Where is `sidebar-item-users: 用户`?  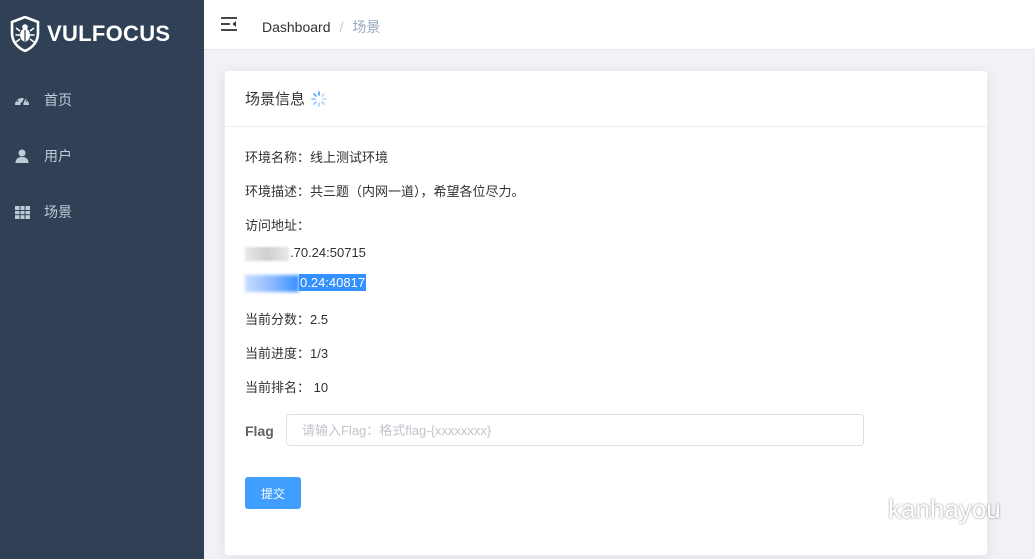 sidebar-item-users: 用户 is located at coordinates (102, 156).